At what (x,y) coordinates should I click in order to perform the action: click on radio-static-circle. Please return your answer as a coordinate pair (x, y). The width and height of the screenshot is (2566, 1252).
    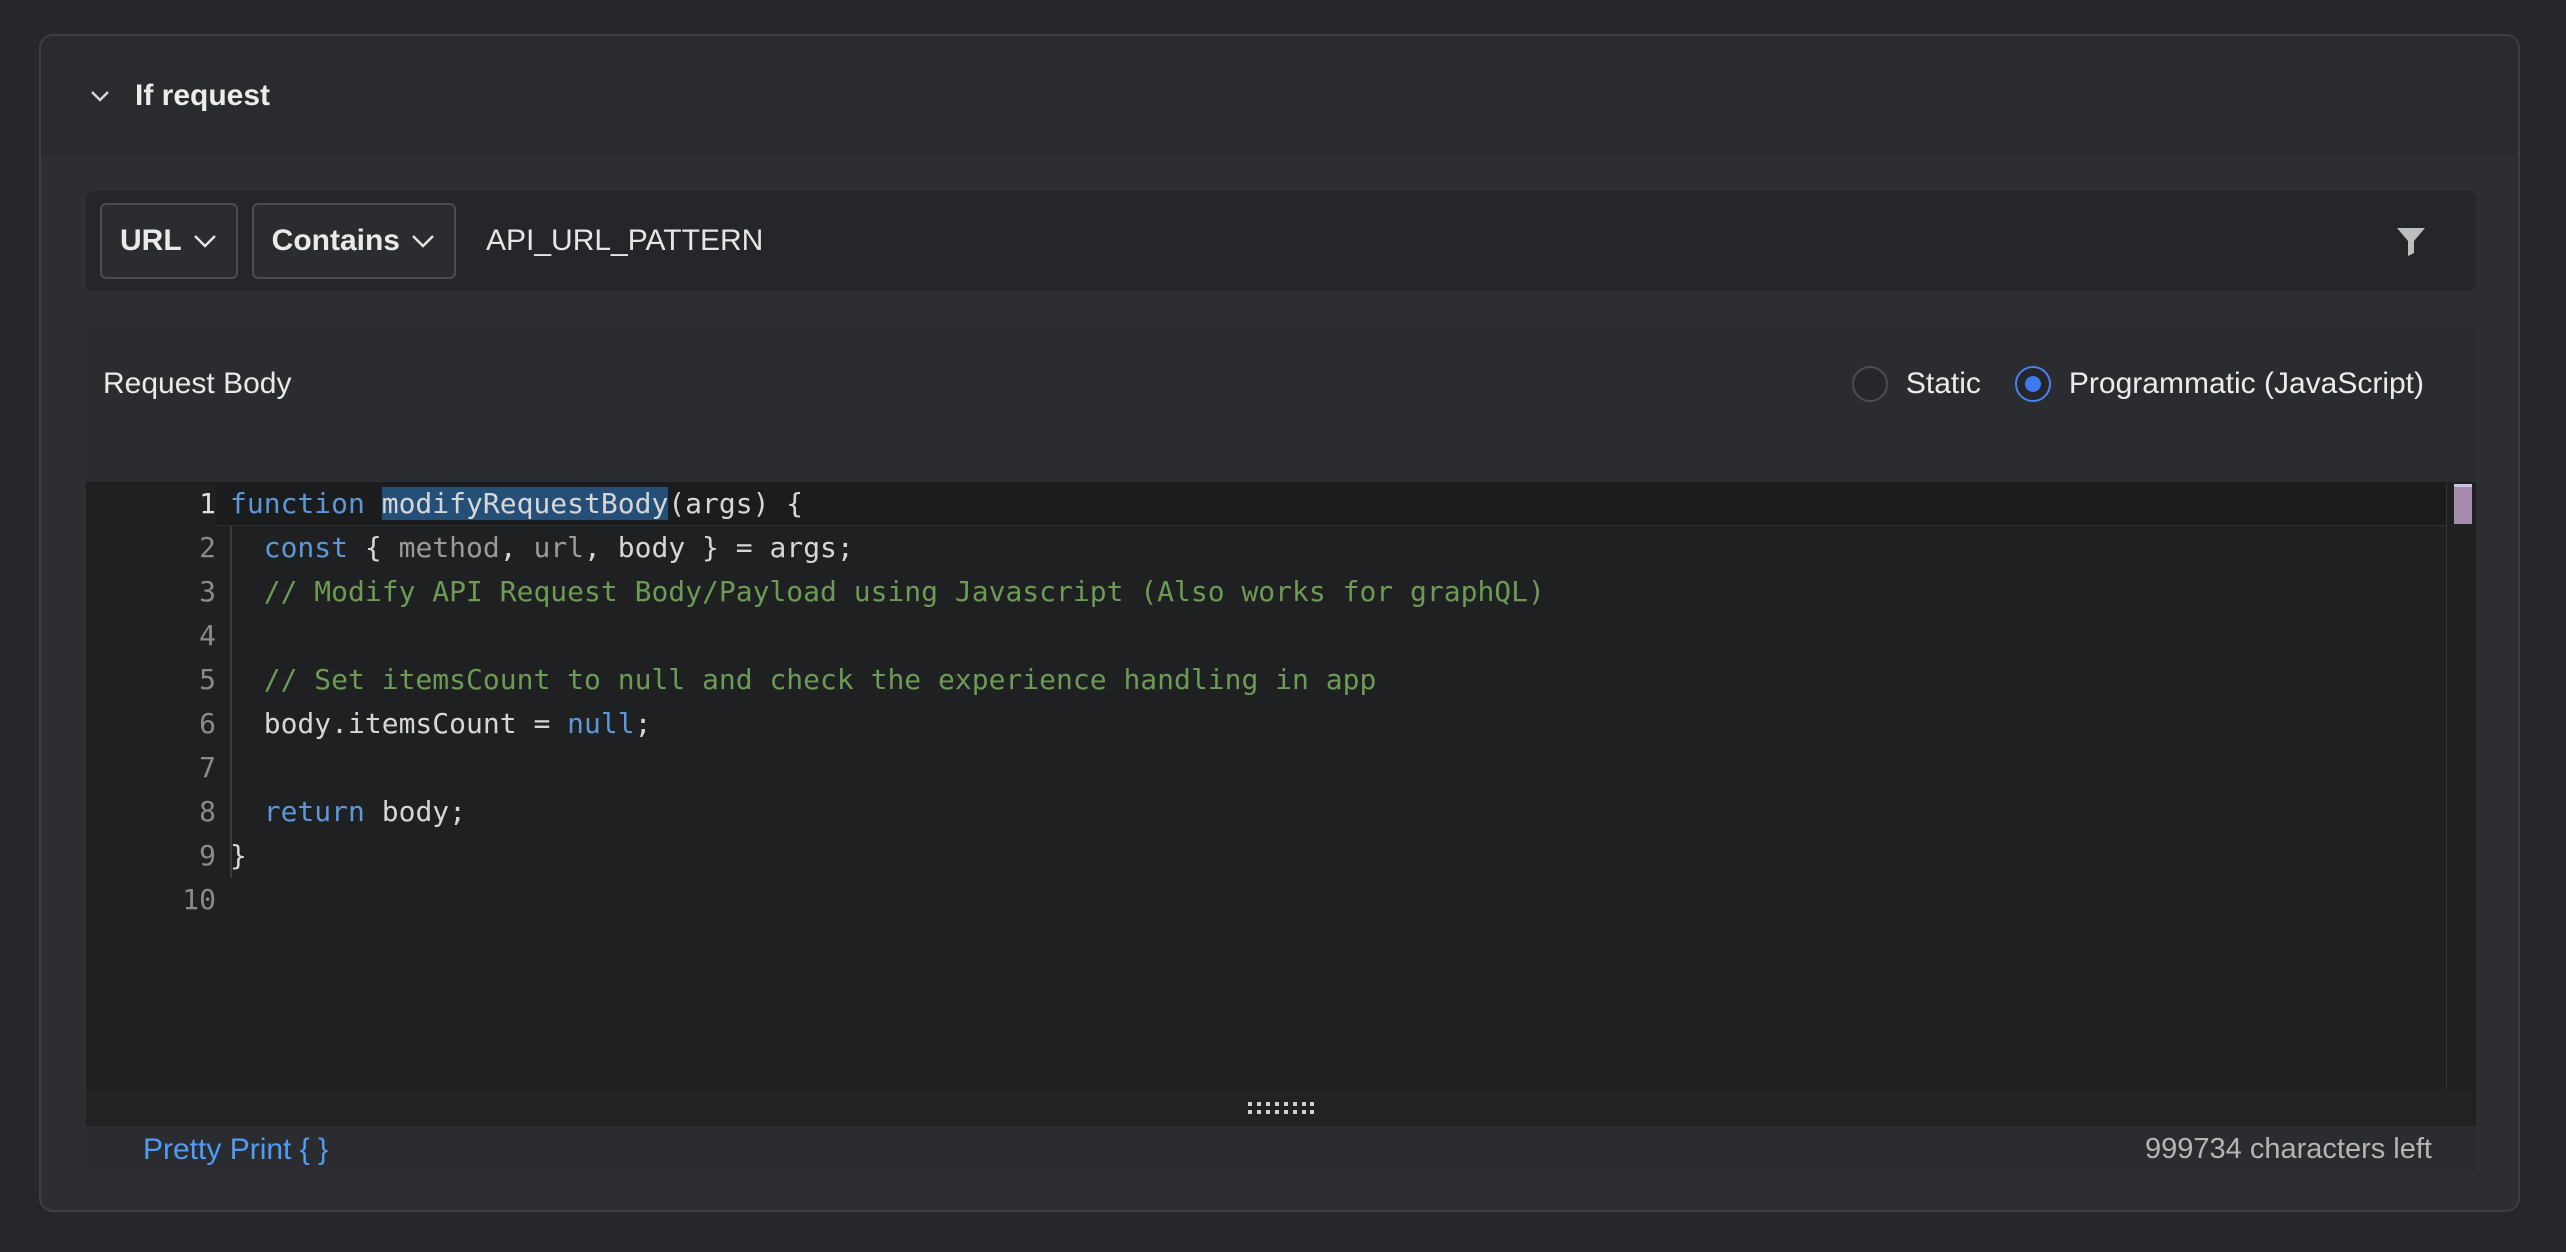
    Looking at the image, I should click on (1869, 384).